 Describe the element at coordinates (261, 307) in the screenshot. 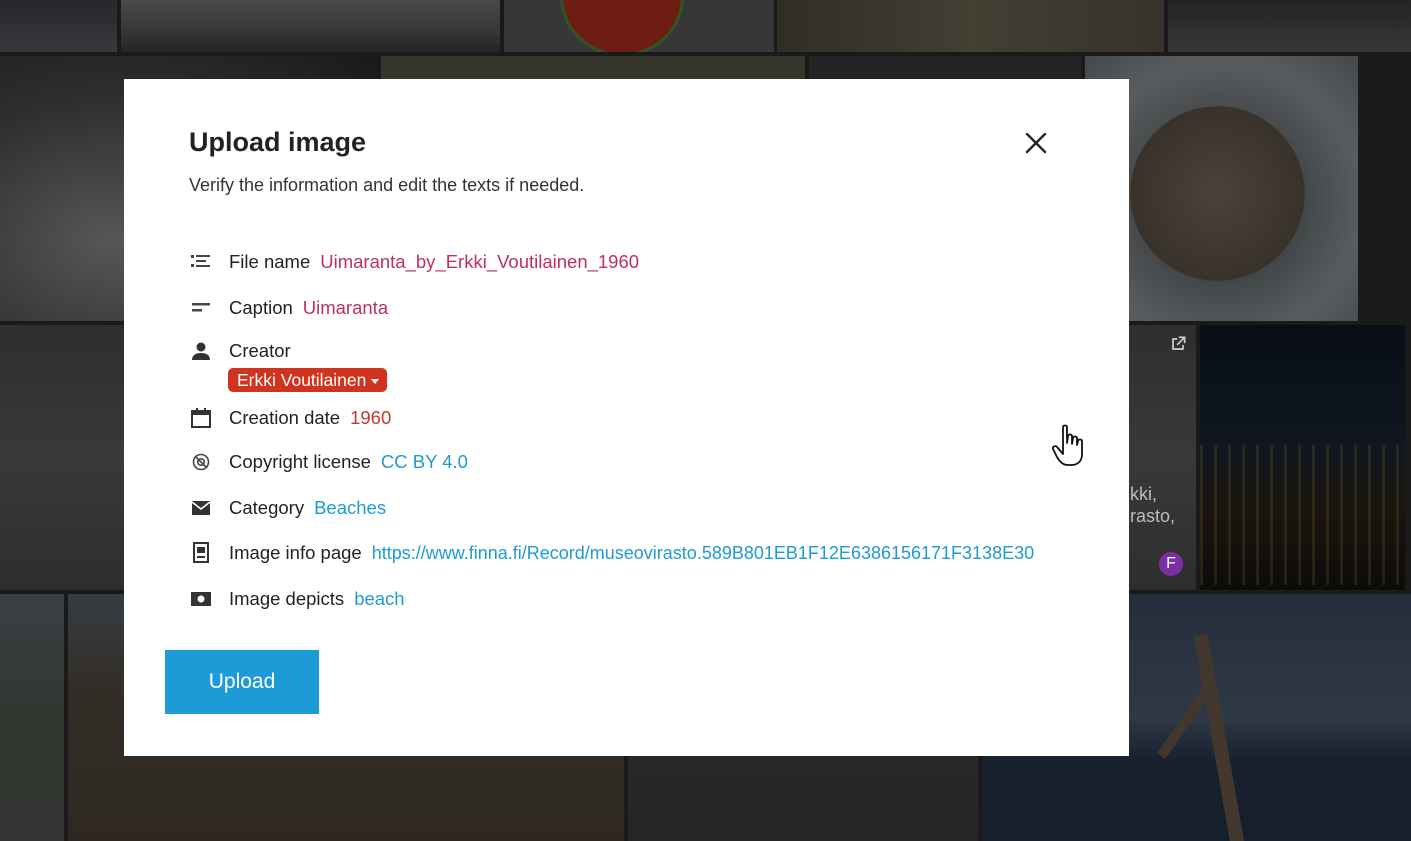

I see `caption-label: Caption` at that location.